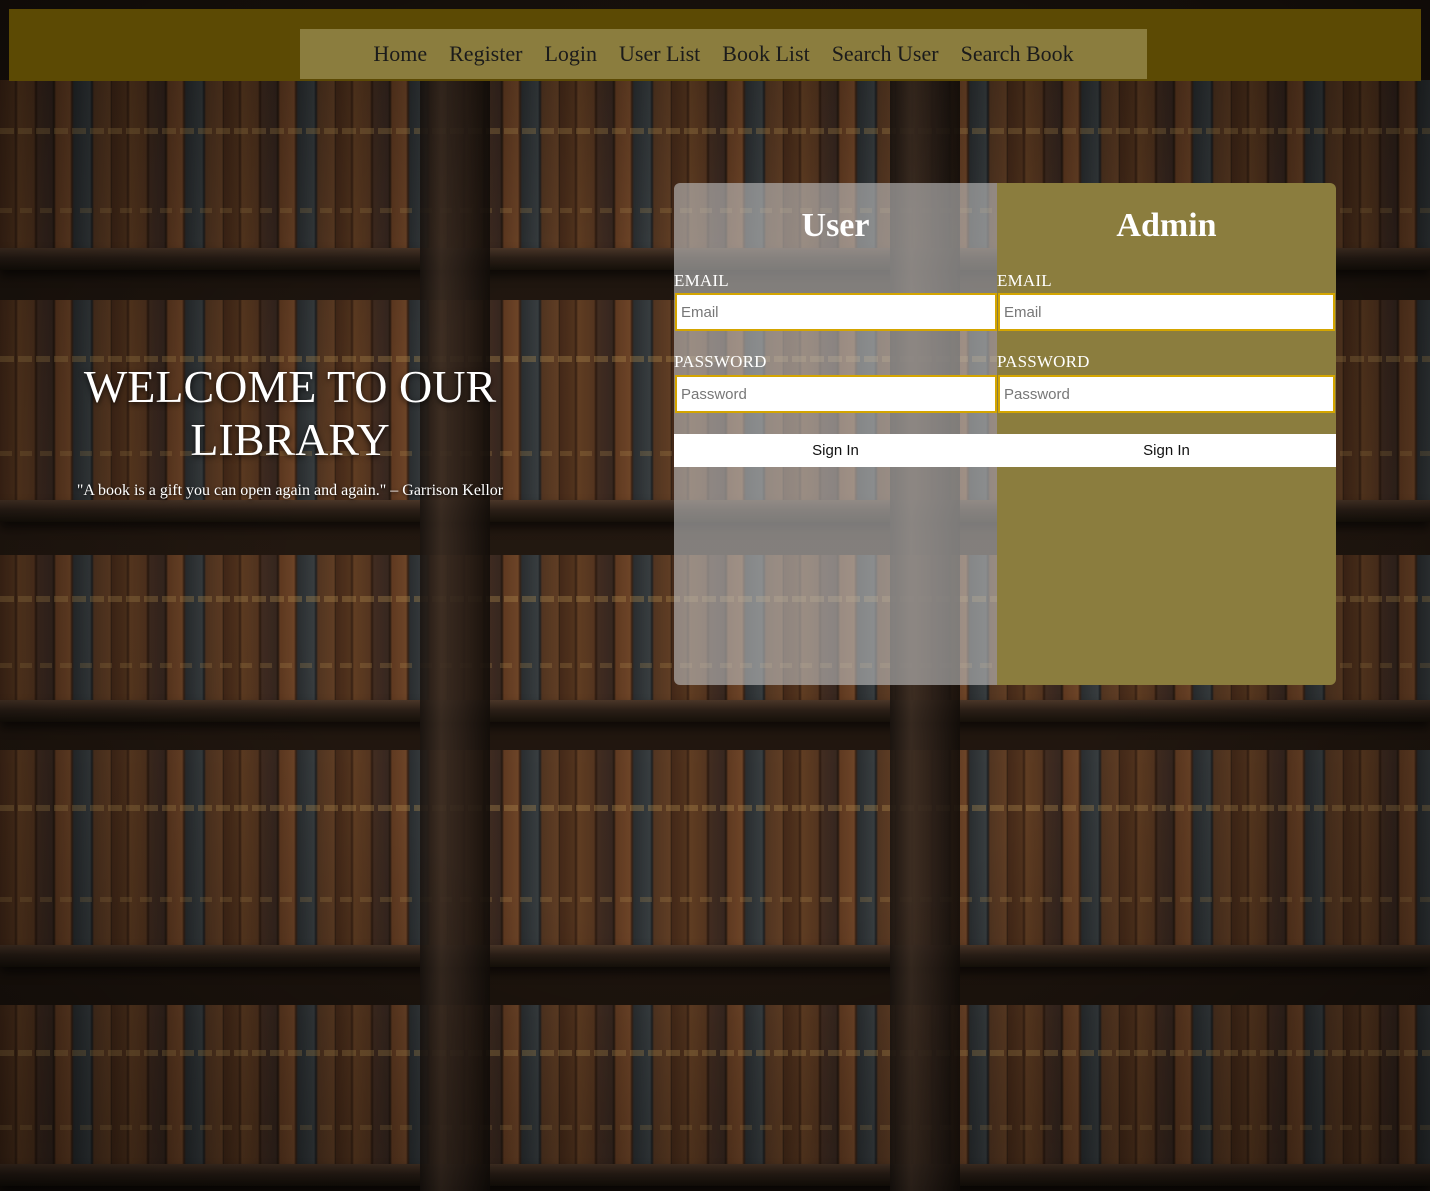 This screenshot has width=1430, height=1191. What do you see at coordinates (659, 54) in the screenshot?
I see `nav-user-list-link: User List` at bounding box center [659, 54].